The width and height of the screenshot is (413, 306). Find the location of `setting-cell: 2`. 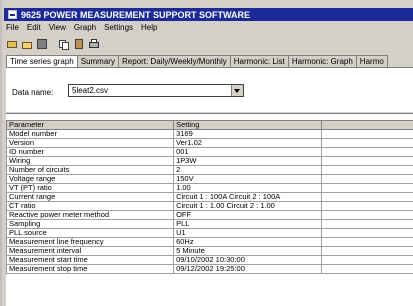

setting-cell: 2 is located at coordinates (248, 170).